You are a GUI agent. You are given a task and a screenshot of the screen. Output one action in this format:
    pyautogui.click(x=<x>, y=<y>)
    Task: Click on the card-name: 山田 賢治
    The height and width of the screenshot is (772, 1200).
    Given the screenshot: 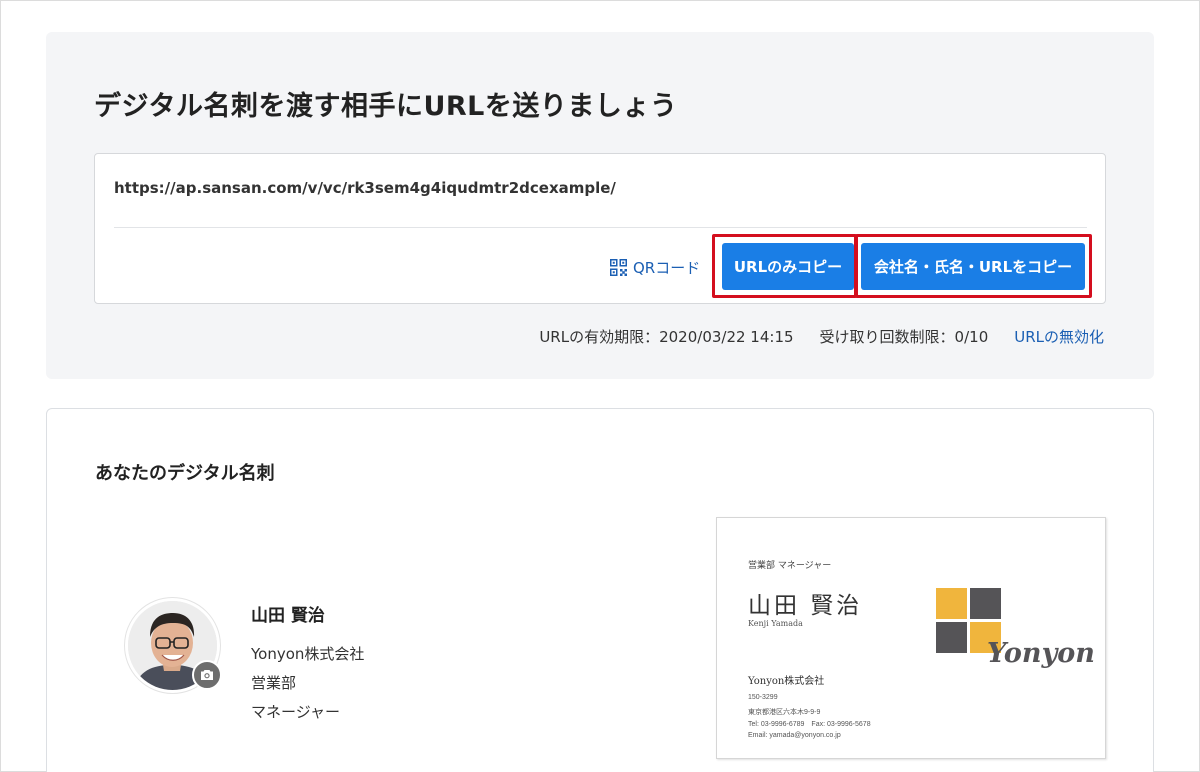 What is the action you would take?
    pyautogui.click(x=805, y=606)
    